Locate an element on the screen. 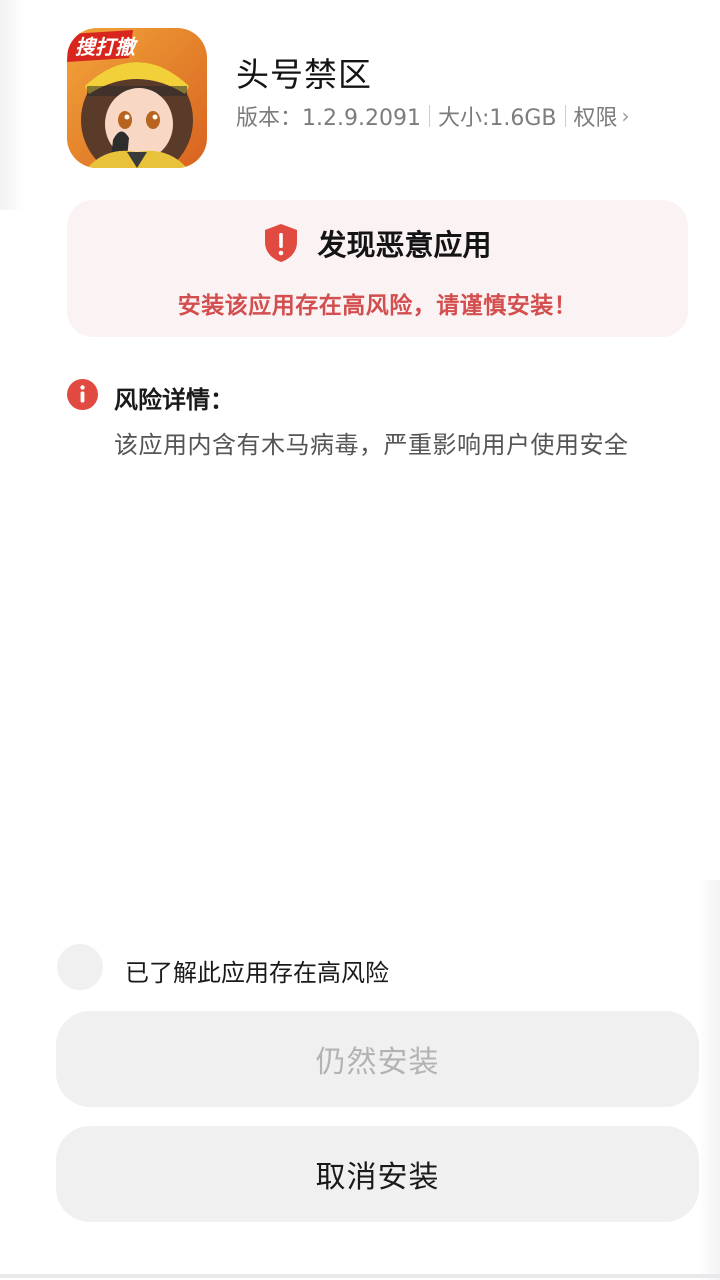 The image size is (720, 1280). info-alert-icon is located at coordinates (82, 394).